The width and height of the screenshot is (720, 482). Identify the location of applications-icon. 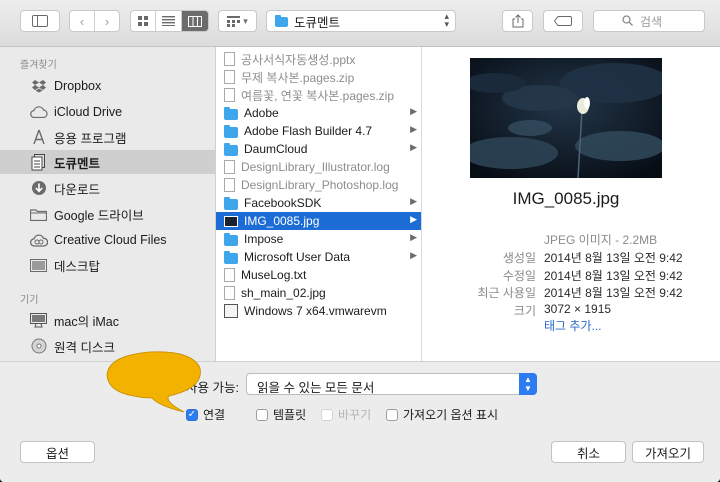
(38, 137).